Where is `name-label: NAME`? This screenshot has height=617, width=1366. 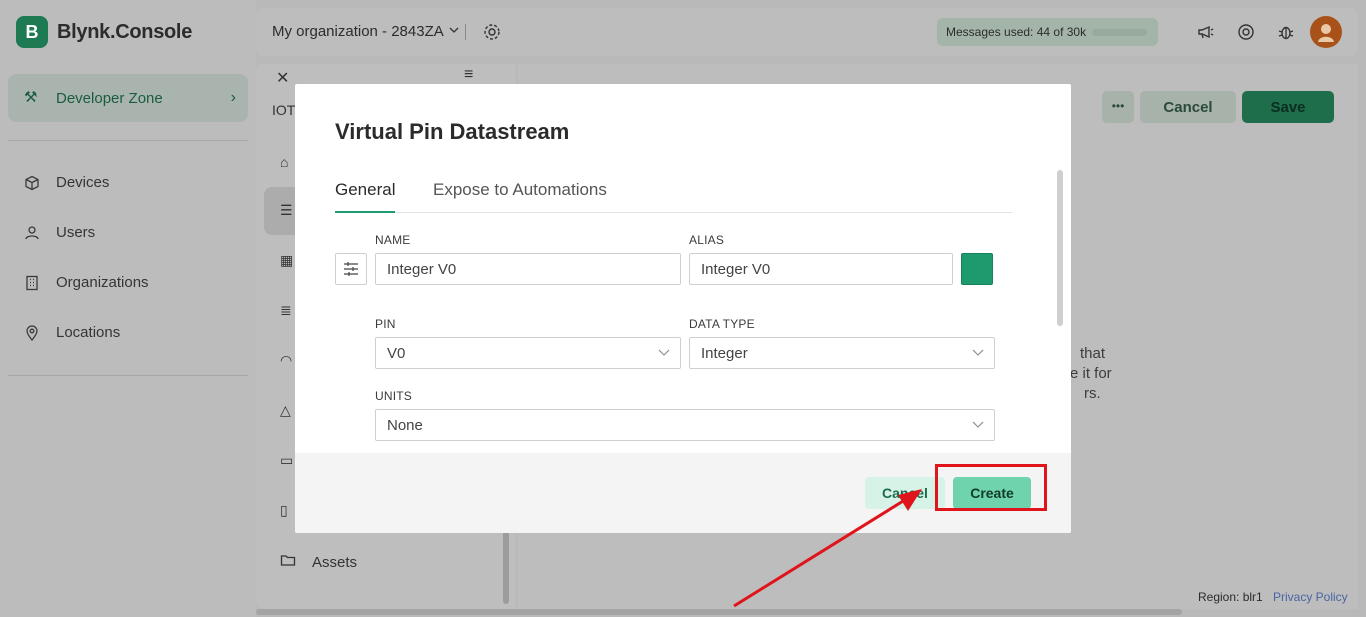
name-label: NAME is located at coordinates (393, 240).